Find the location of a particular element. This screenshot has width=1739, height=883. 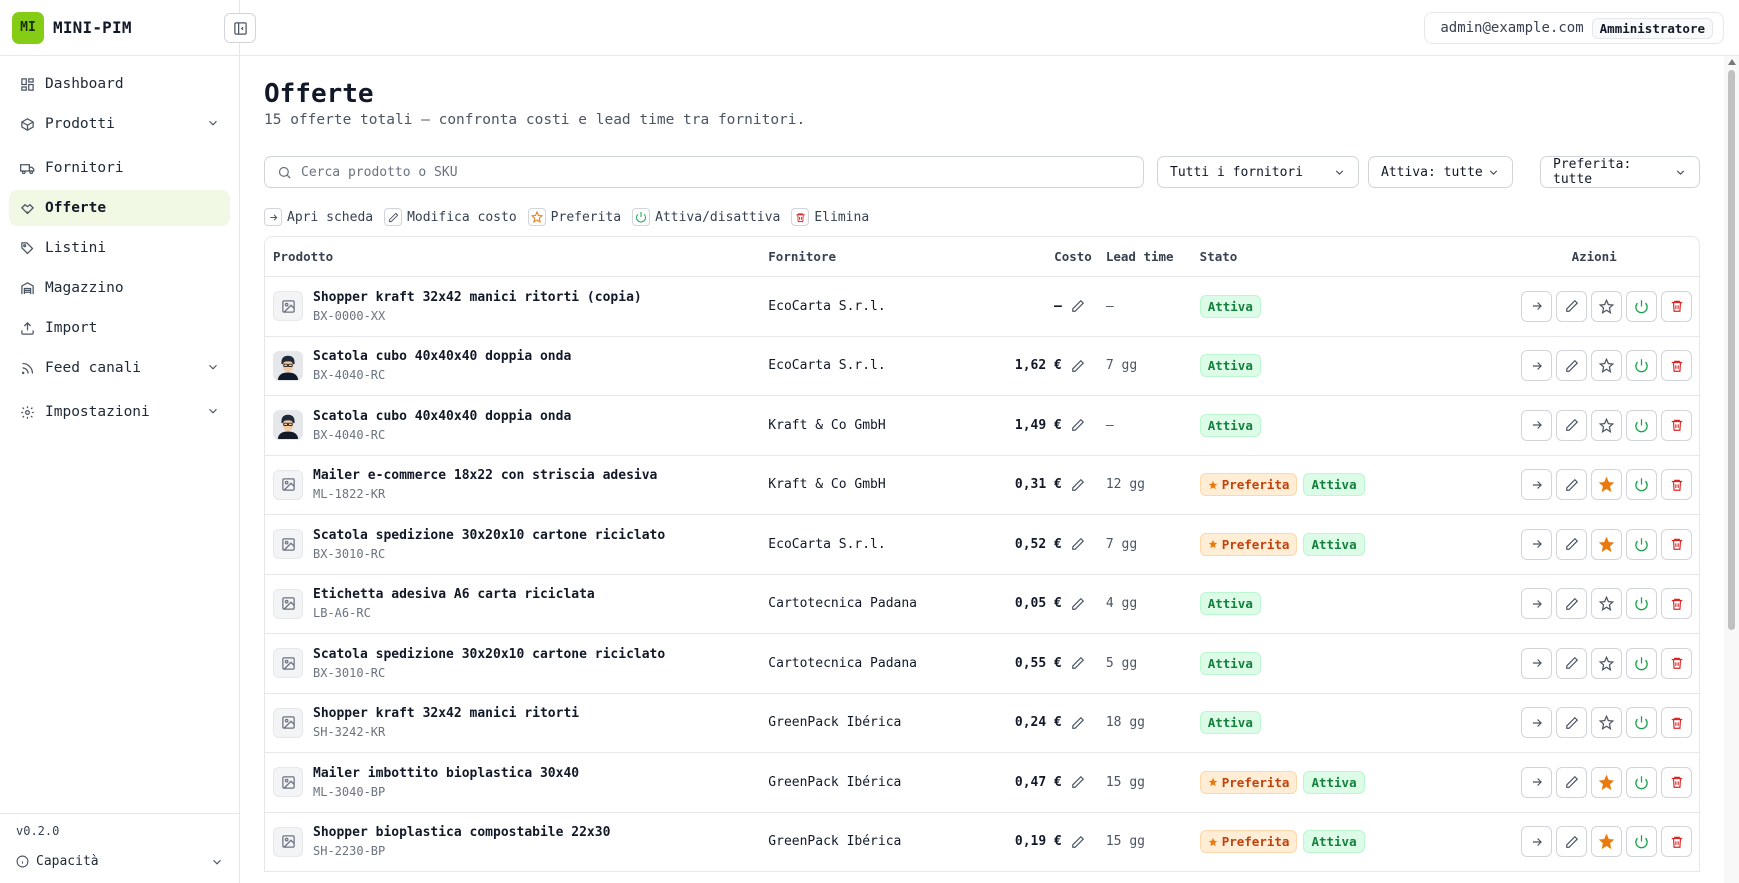

active-filter-select: Attiva: tutte is located at coordinates (1440, 172).